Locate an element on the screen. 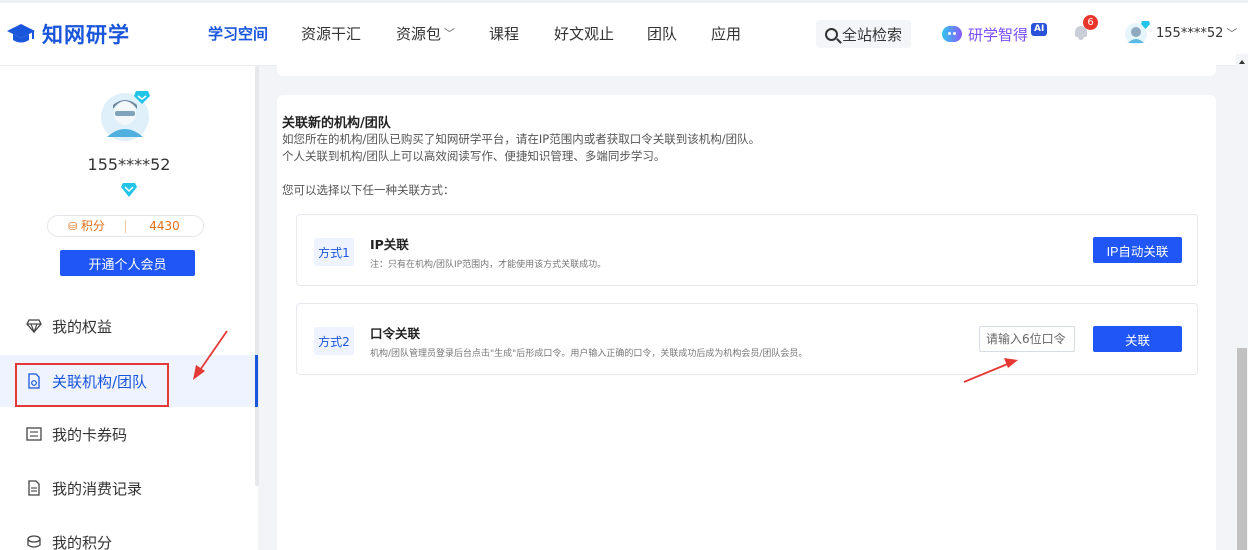 The width and height of the screenshot is (1248, 550). section-title: 关联新的机构/团队 is located at coordinates (336, 123).